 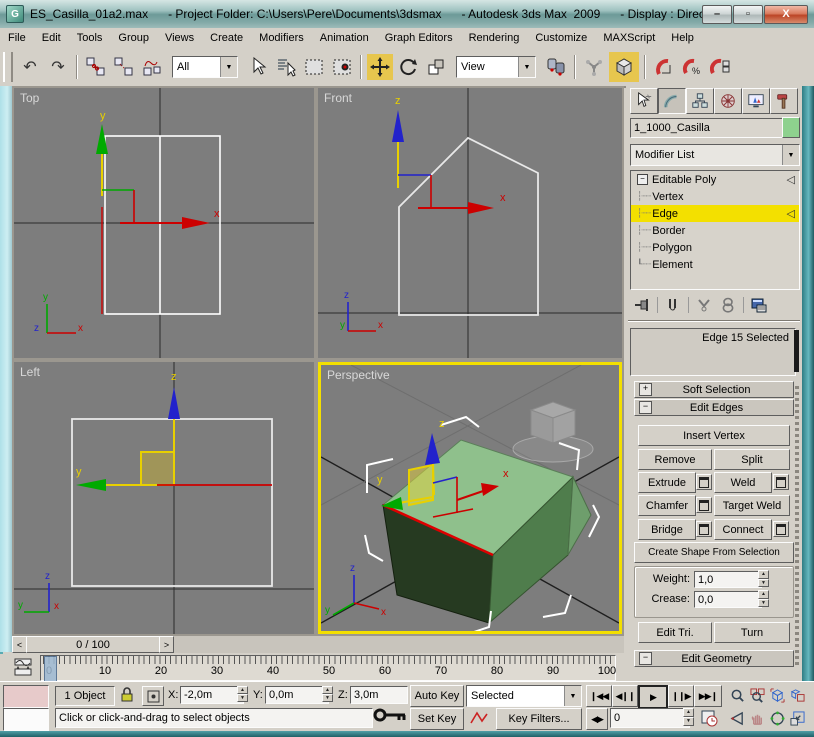 What do you see at coordinates (797, 695) in the screenshot?
I see `zoom-extents-all-icon` at bounding box center [797, 695].